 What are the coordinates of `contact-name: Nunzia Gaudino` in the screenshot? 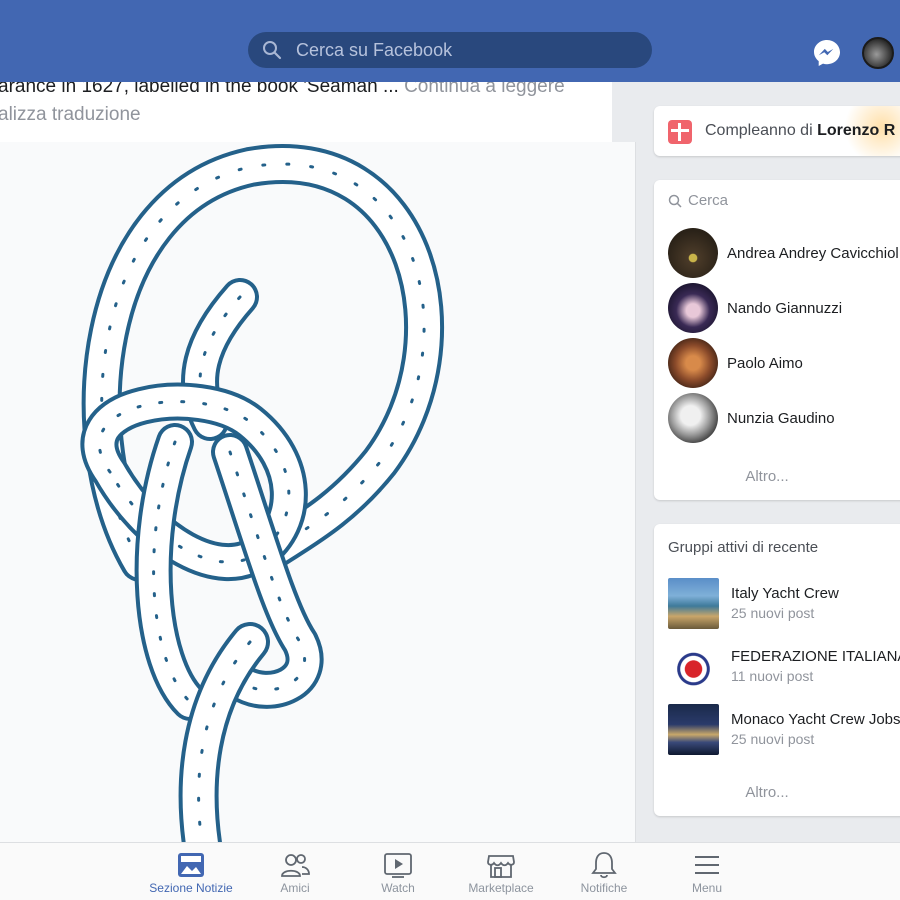 It's located at (781, 418).